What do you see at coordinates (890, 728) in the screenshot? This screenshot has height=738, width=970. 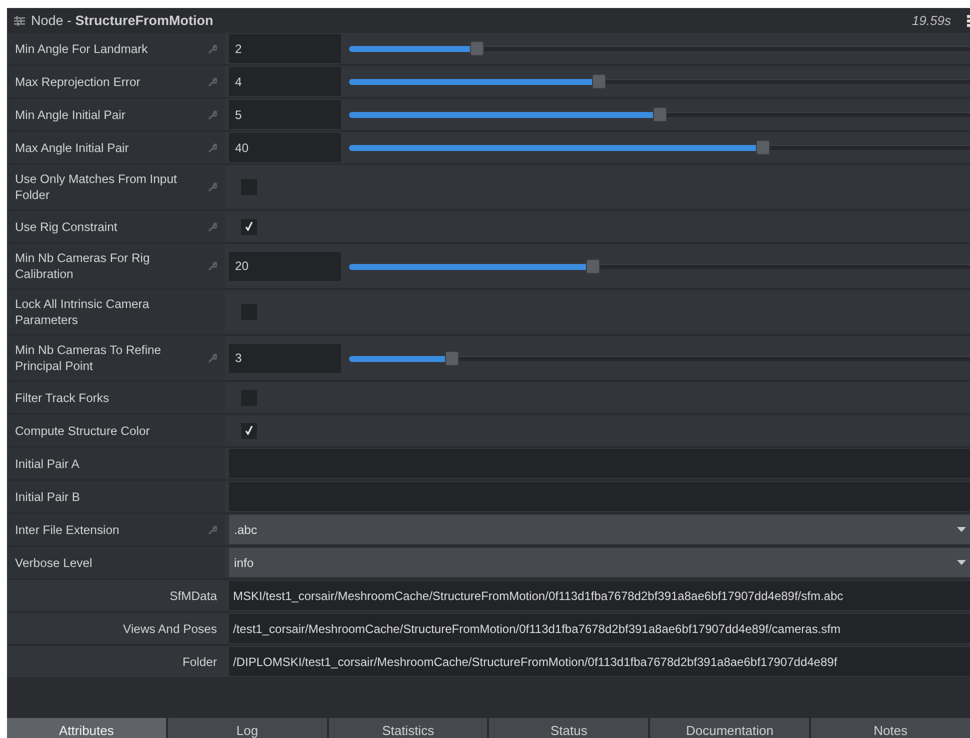 I see `tab: Notes` at bounding box center [890, 728].